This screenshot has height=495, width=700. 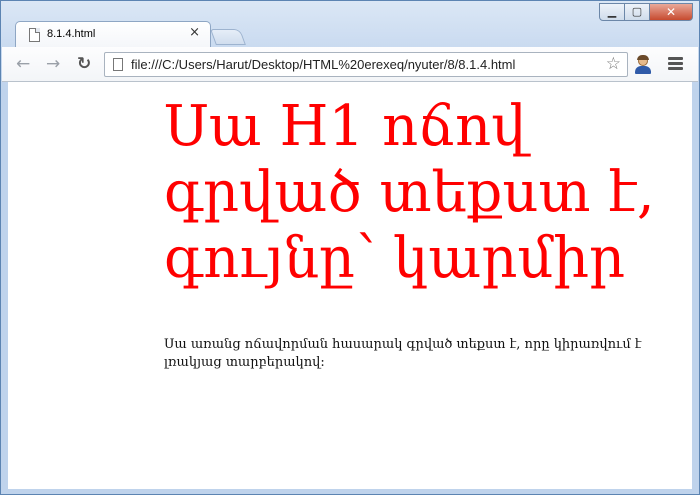 What do you see at coordinates (228, 37) in the screenshot?
I see `new-tab-button` at bounding box center [228, 37].